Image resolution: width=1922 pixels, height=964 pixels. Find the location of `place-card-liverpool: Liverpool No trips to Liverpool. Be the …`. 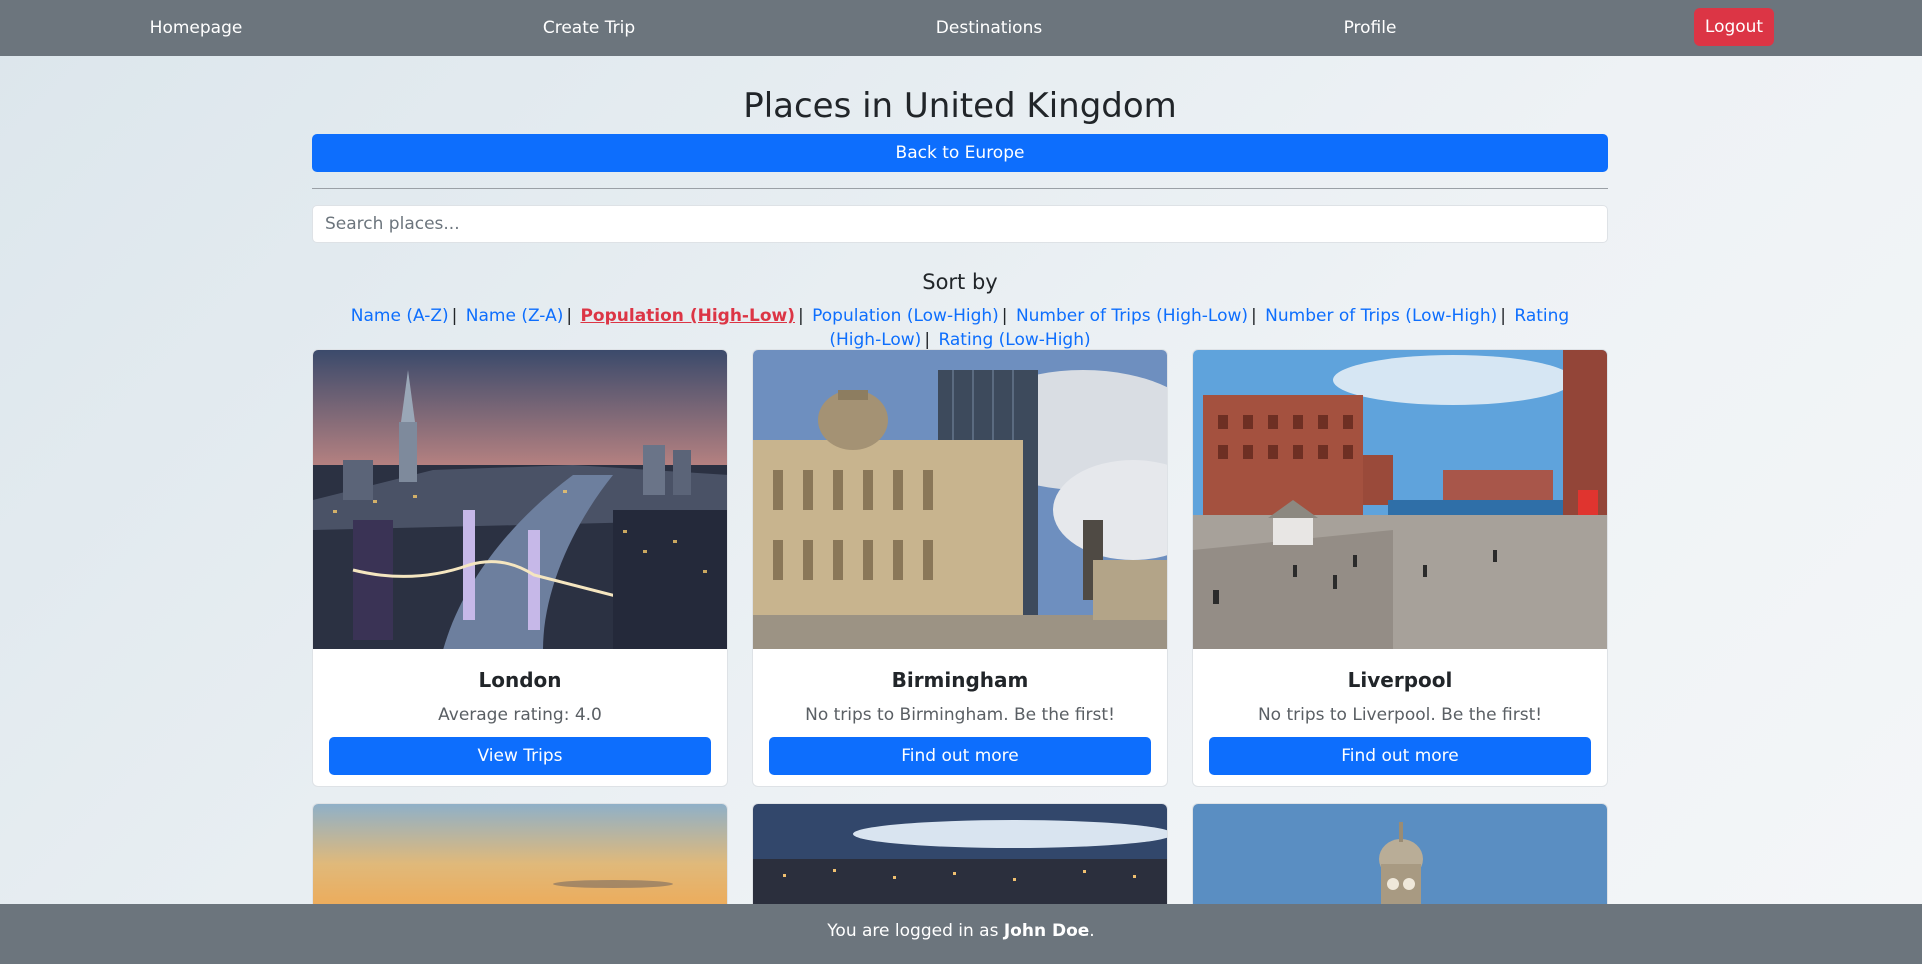

place-card-liverpool: Liverpool No trips to Liverpool. Be the … is located at coordinates (1400, 568).